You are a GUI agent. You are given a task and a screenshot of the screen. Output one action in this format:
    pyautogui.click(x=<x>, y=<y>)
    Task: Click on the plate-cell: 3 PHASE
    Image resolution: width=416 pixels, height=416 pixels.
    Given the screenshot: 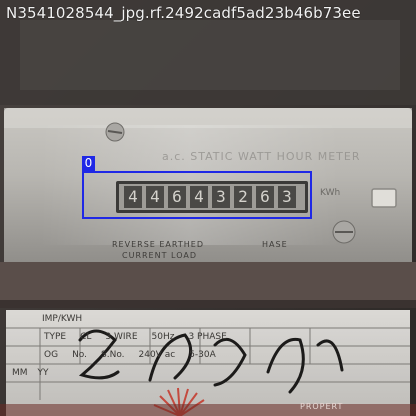 What is the action you would take?
    pyautogui.click(x=207, y=337)
    